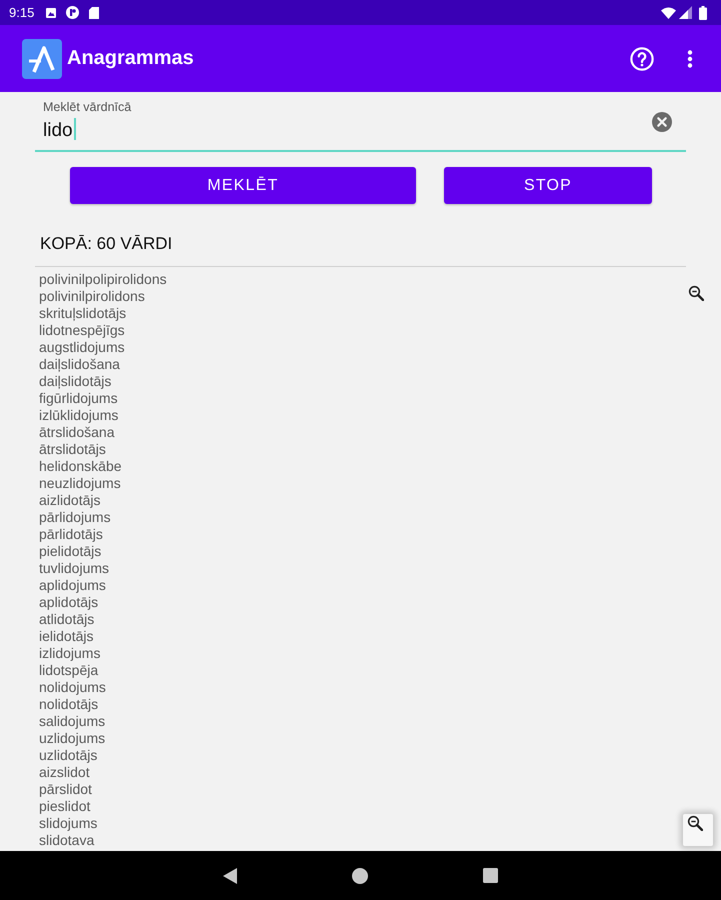  Describe the element at coordinates (64, 772) in the screenshot. I see `result-word: aizslidot` at that location.